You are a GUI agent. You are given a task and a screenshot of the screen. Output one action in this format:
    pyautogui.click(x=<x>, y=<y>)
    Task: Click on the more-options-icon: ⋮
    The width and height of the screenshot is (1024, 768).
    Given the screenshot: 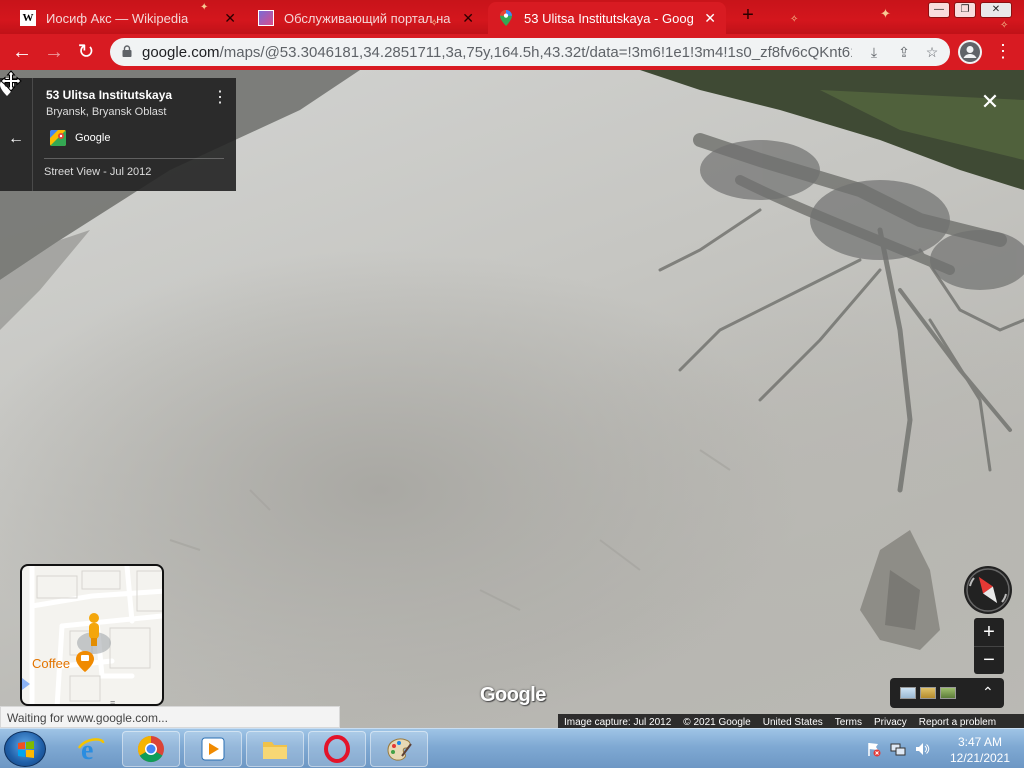 What is the action you would take?
    pyautogui.click(x=220, y=99)
    